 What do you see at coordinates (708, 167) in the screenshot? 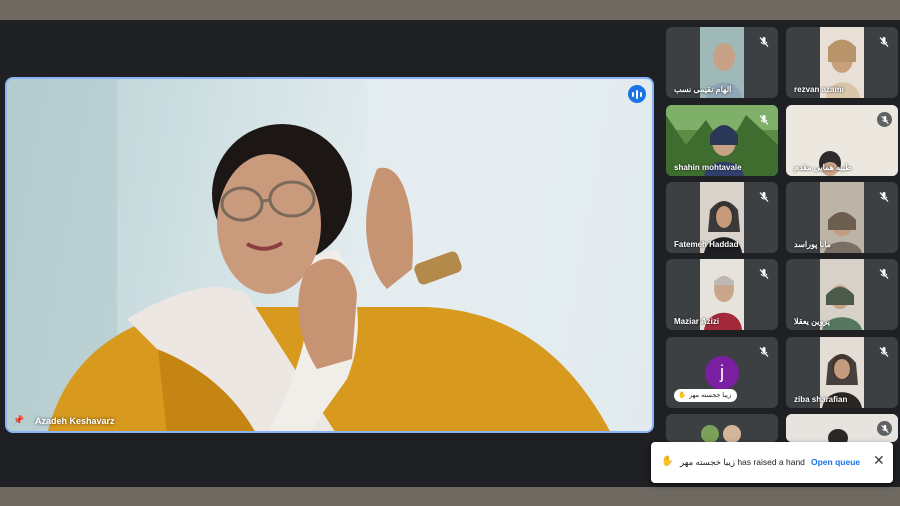
I see `participant-name: shahin mohtavale` at bounding box center [708, 167].